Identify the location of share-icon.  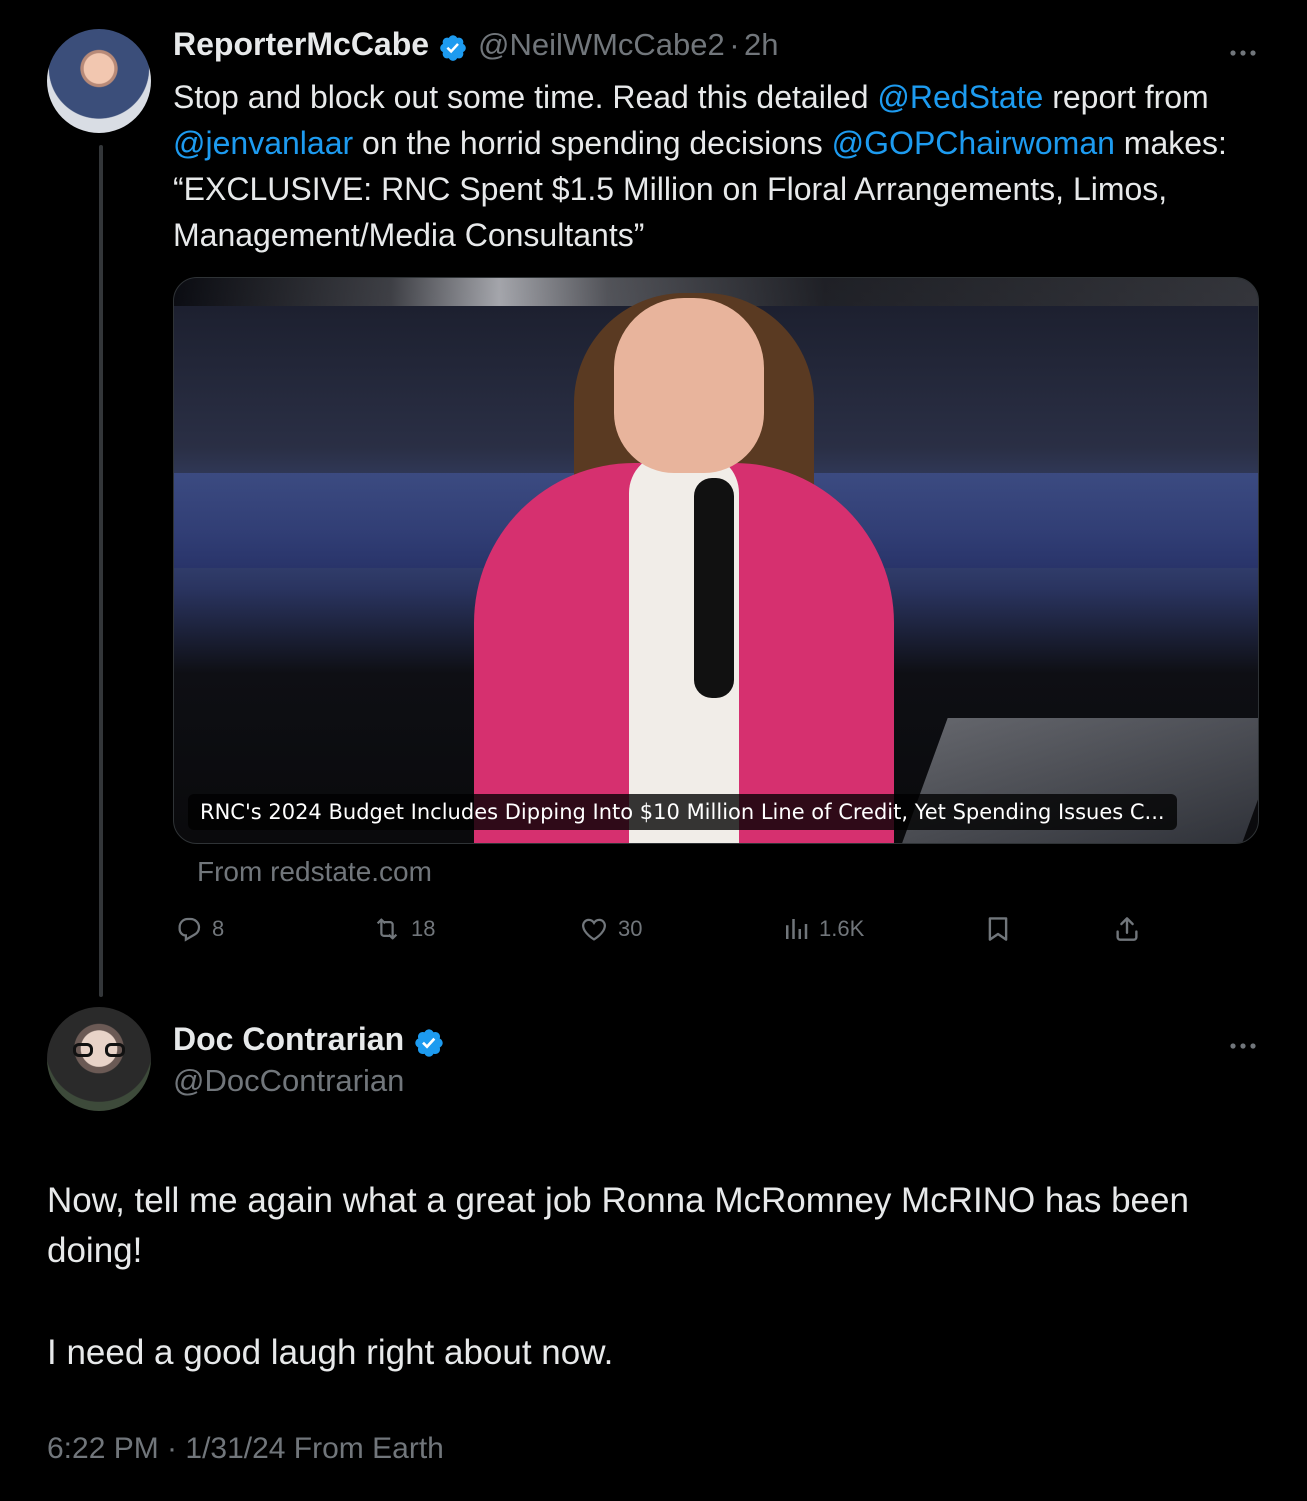
(1127, 929).